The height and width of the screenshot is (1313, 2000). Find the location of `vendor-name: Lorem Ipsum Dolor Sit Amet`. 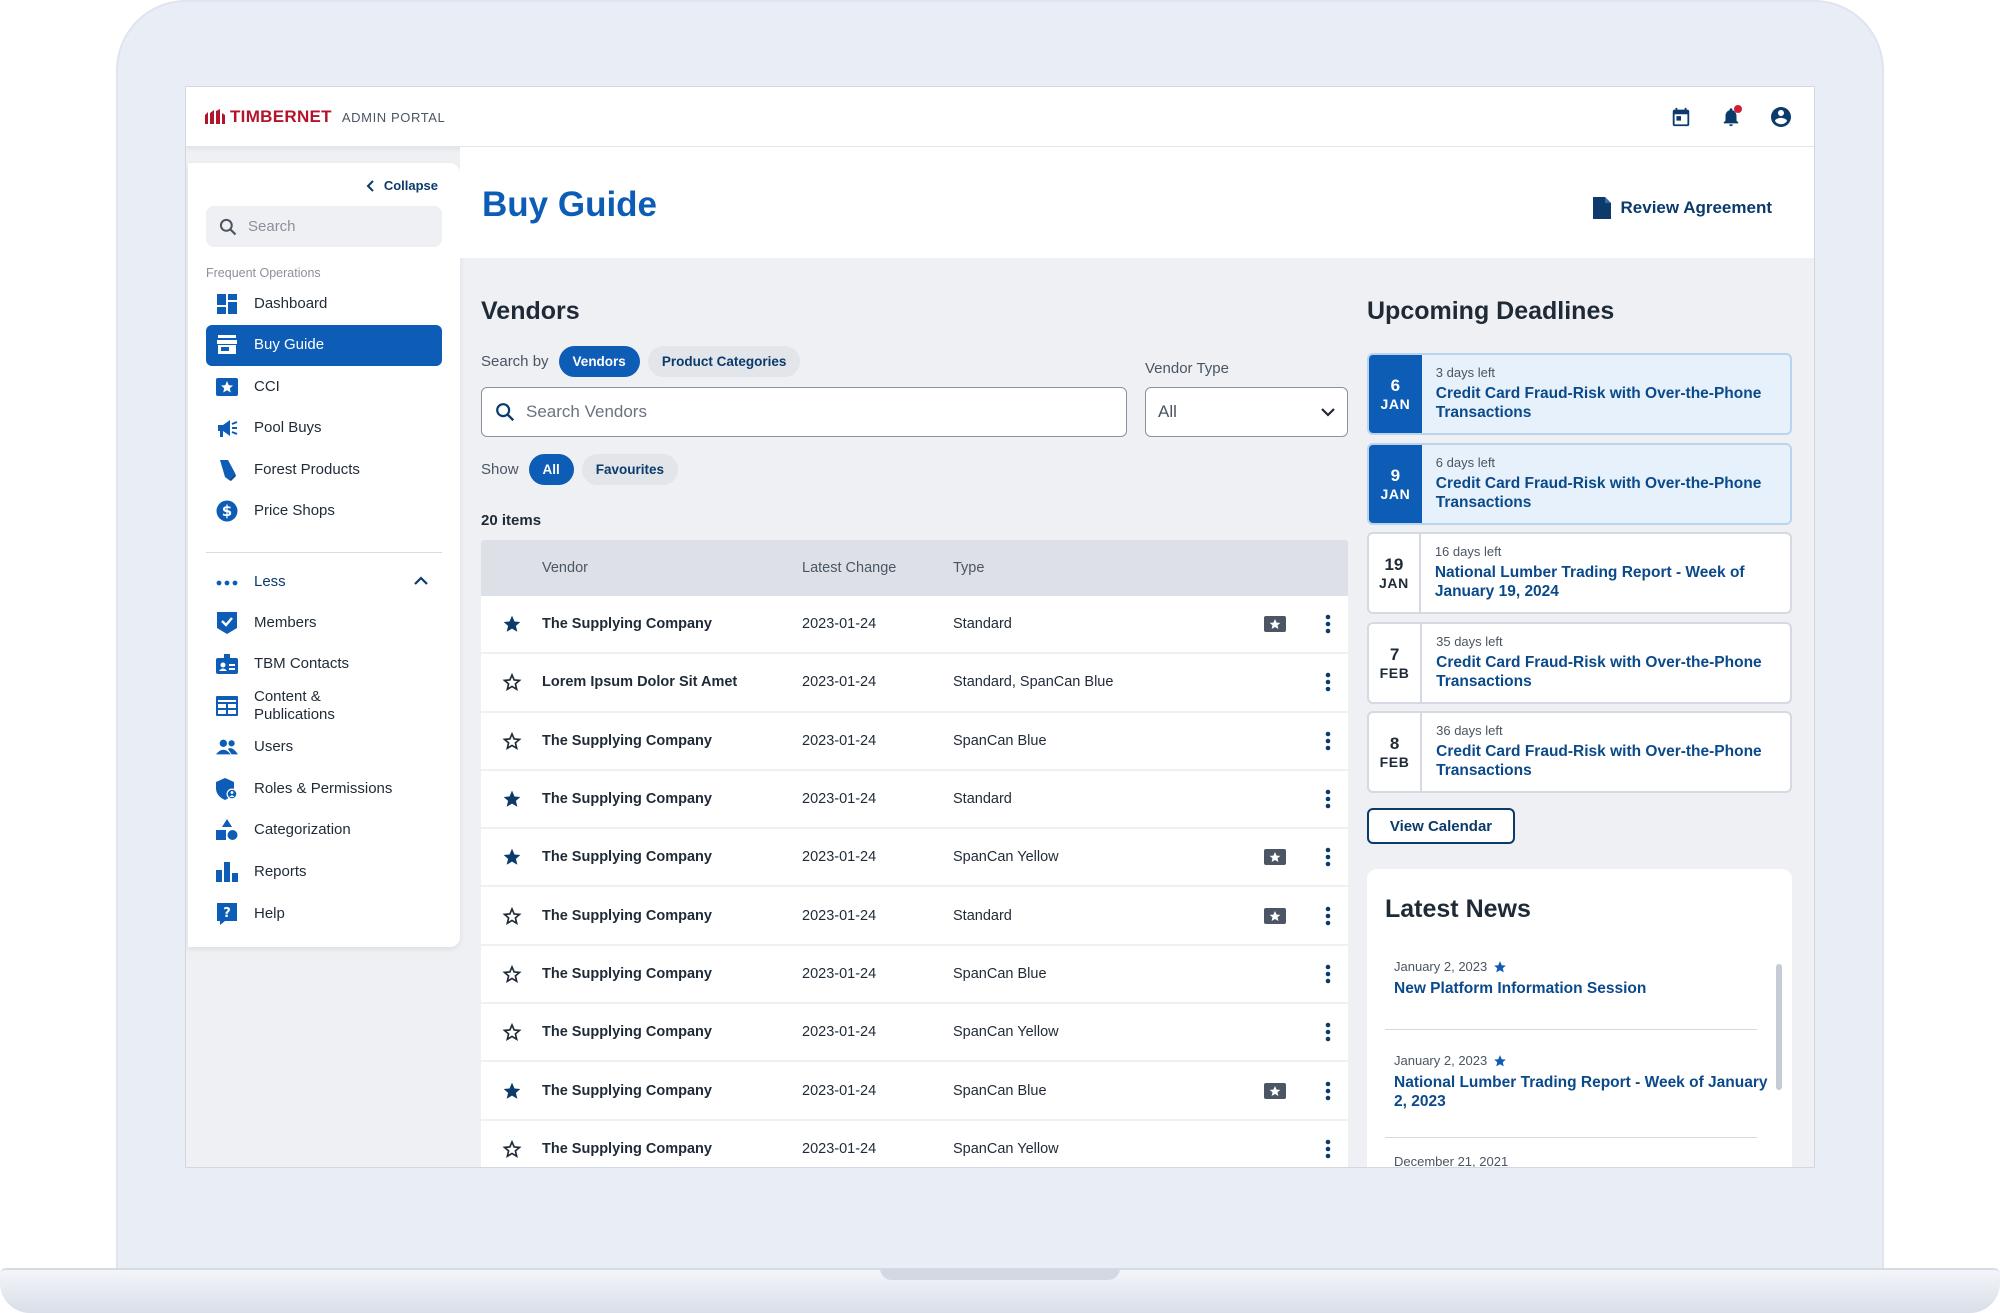

vendor-name: Lorem Ipsum Dolor Sit Amet is located at coordinates (672, 682).